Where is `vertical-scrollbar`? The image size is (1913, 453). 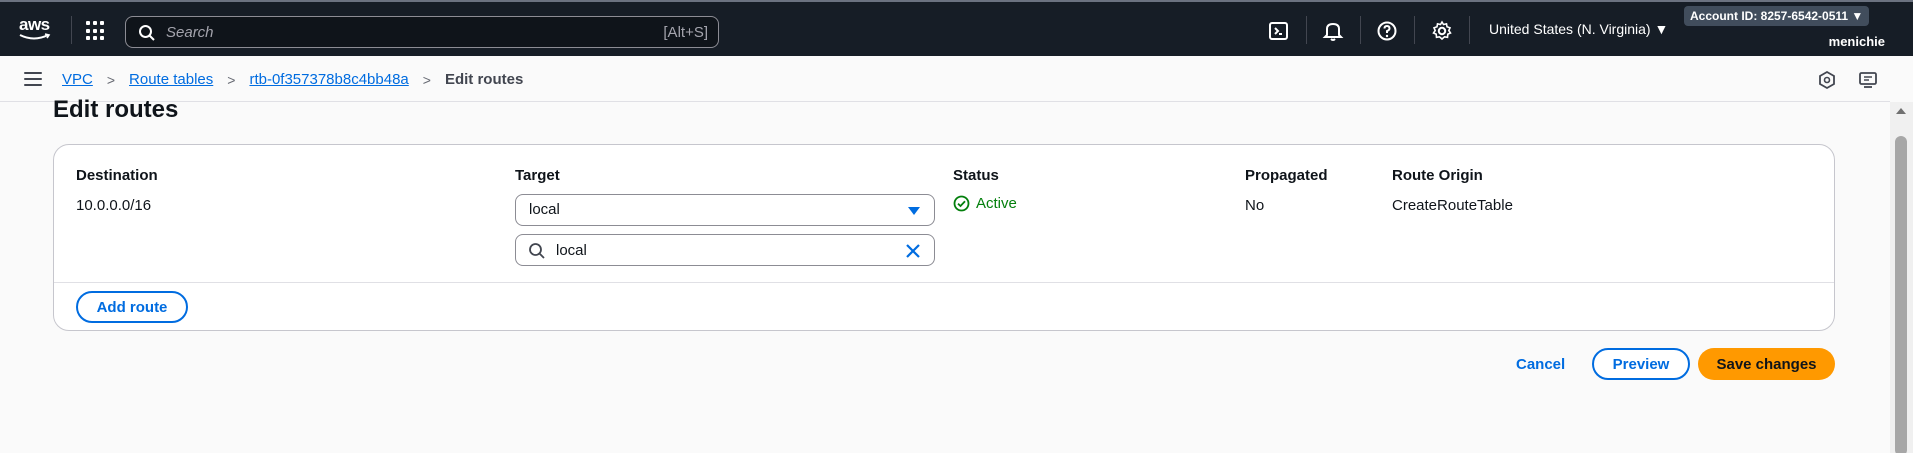
vertical-scrollbar is located at coordinates (1901, 277).